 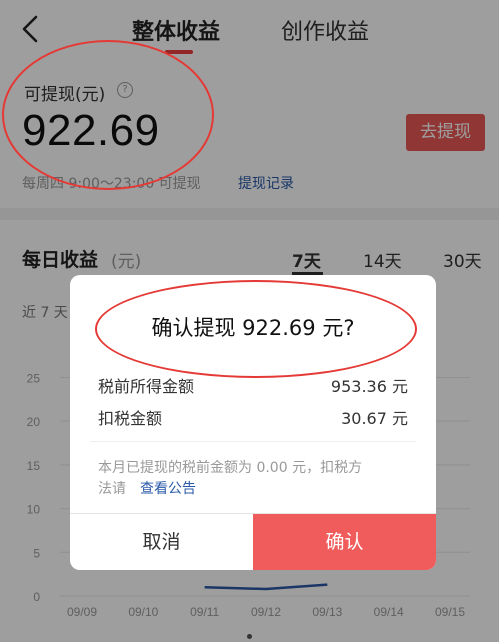 What do you see at coordinates (168, 488) in the screenshot?
I see `view-notice-link: 查看公告` at bounding box center [168, 488].